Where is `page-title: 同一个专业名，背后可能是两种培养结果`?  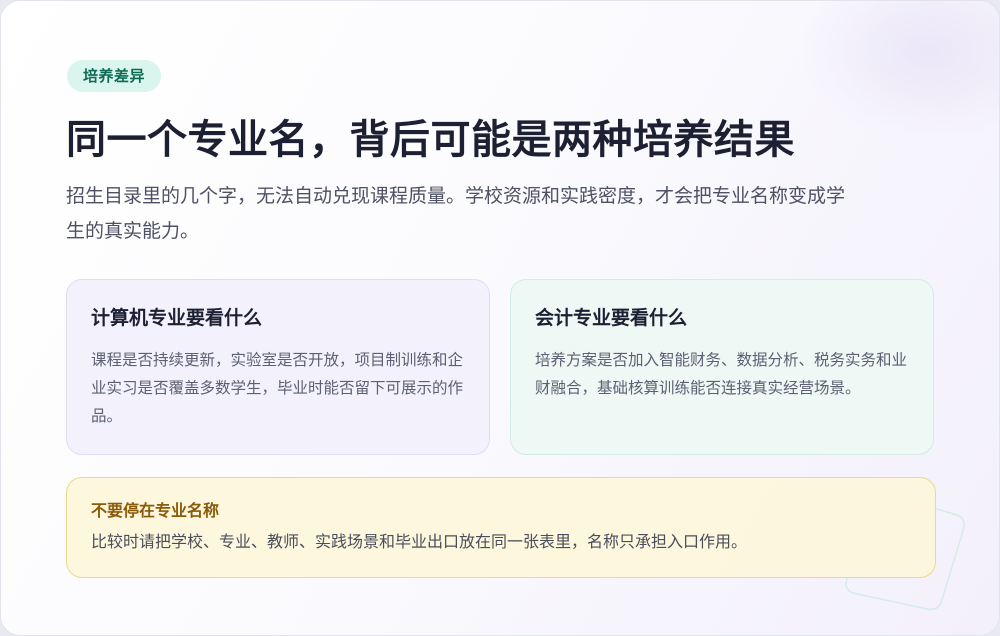
page-title: 同一个专业名，背后可能是两种培养结果 is located at coordinates (430, 140).